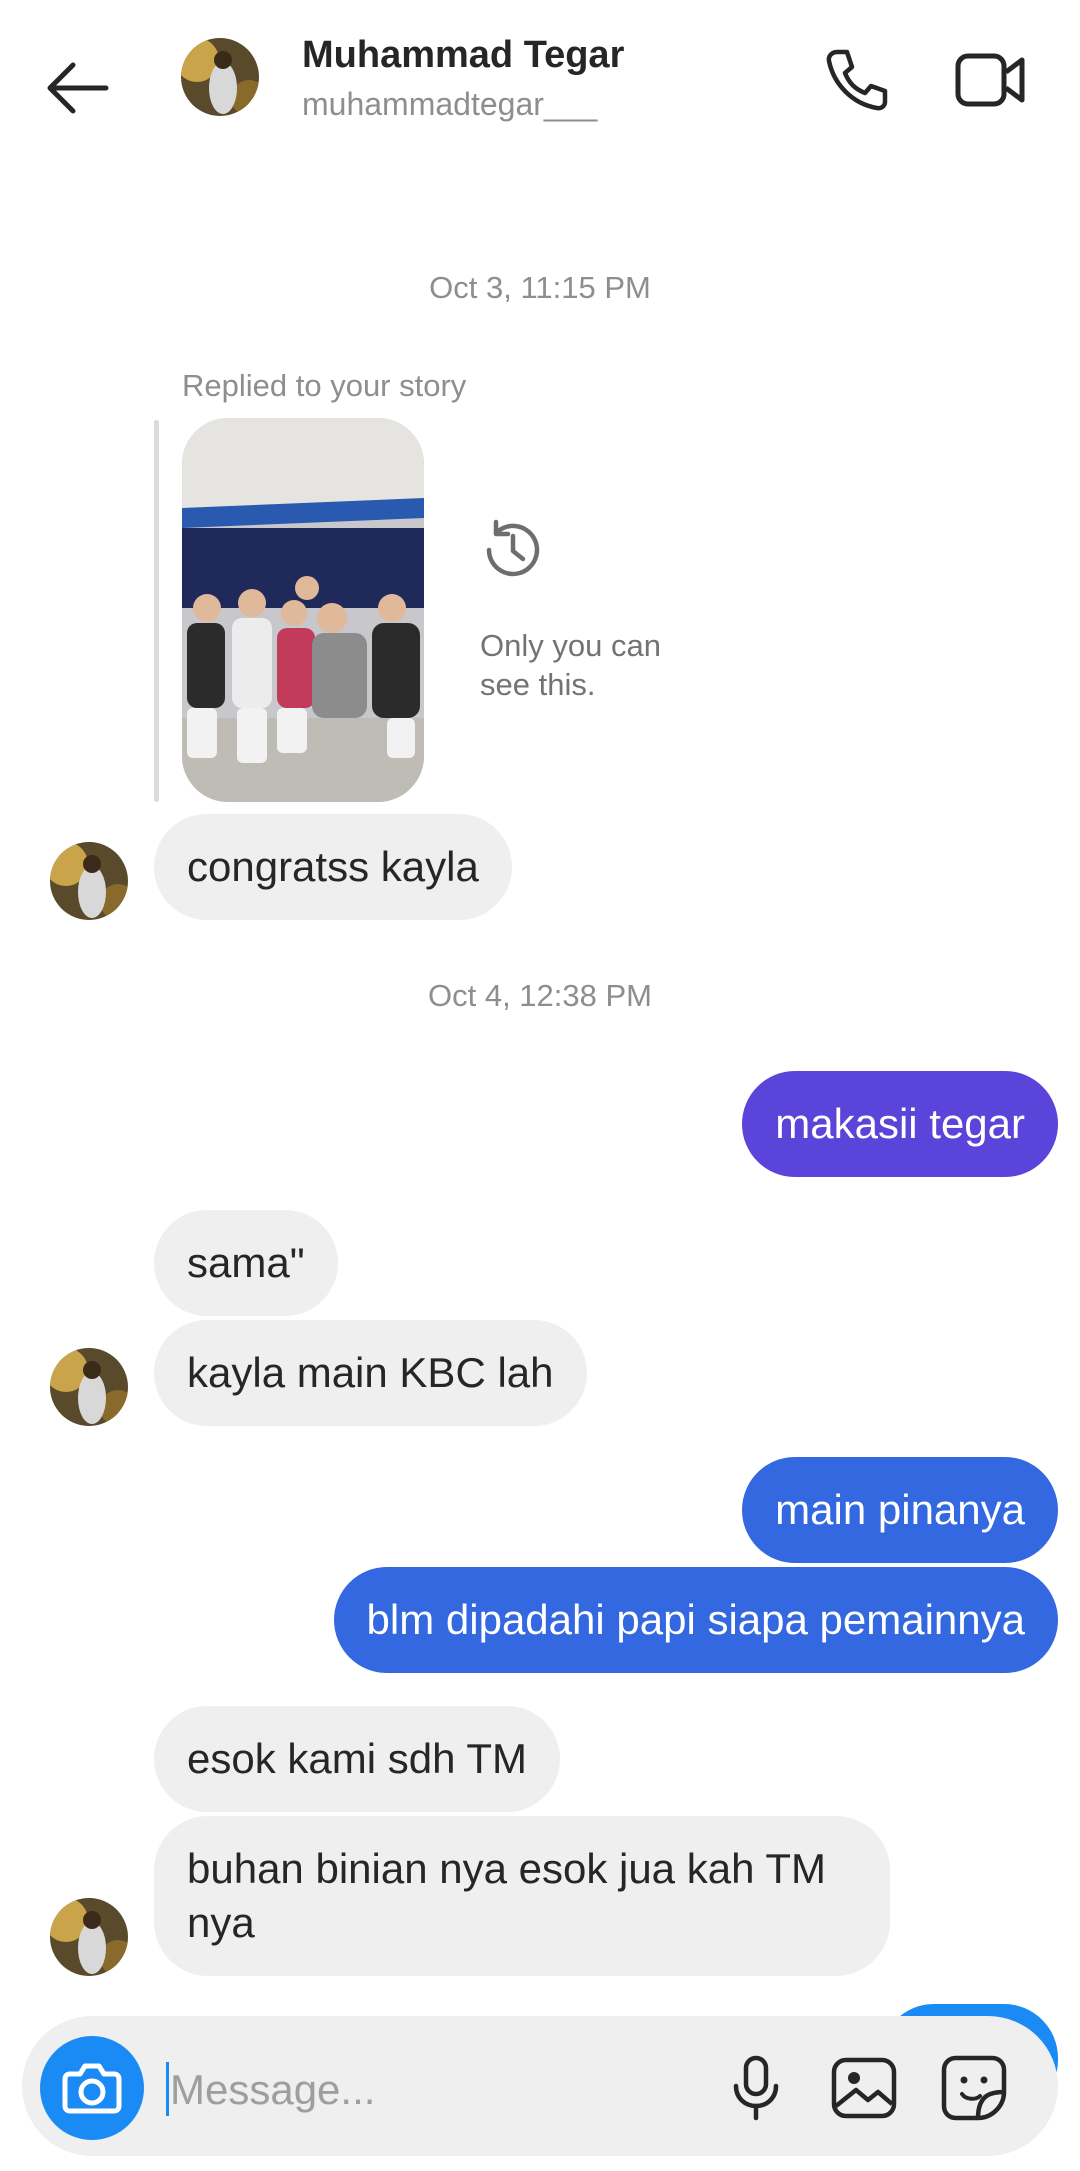 The image size is (1080, 2171). Describe the element at coordinates (333, 867) in the screenshot. I see `incoming-message: congratss kayla` at that location.